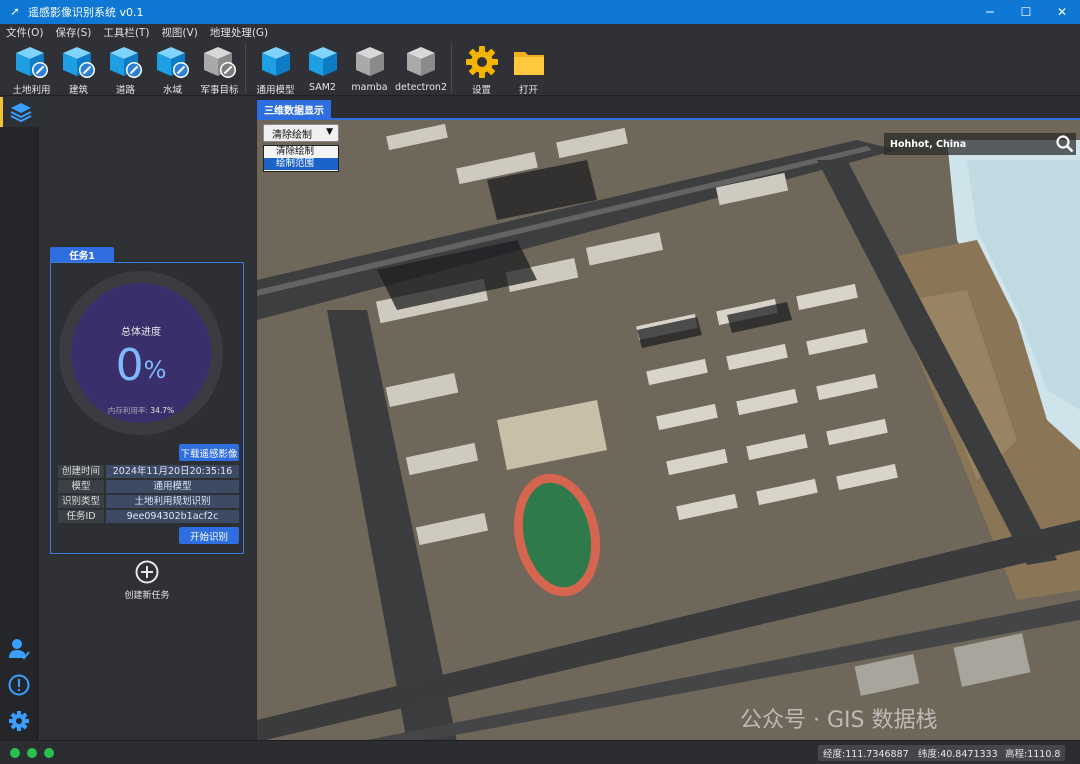  Describe the element at coordinates (147, 572) in the screenshot. I see `plus-circle-icon` at that location.